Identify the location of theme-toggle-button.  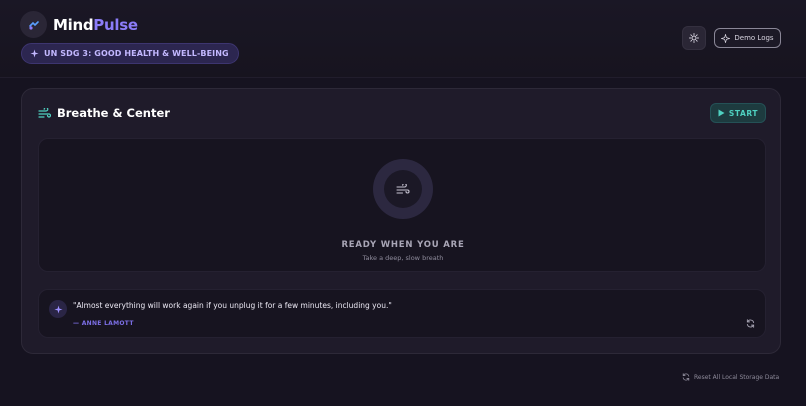
(694, 38).